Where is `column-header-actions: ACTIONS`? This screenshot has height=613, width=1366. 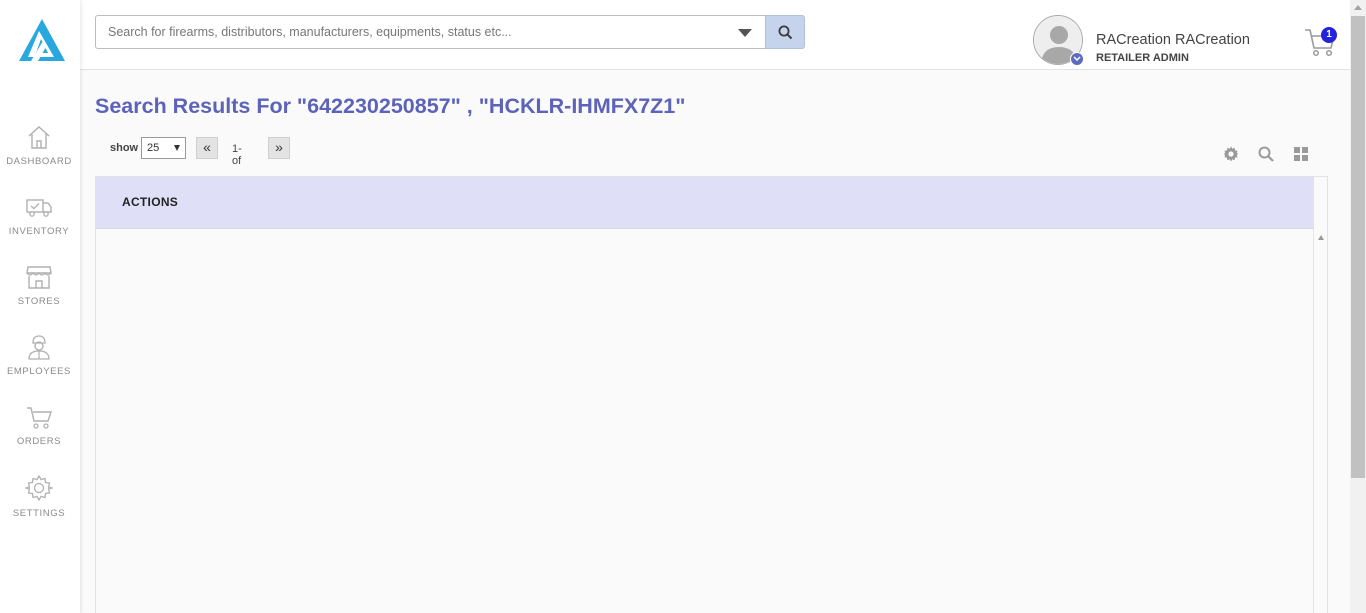
column-header-actions: ACTIONS is located at coordinates (150, 202).